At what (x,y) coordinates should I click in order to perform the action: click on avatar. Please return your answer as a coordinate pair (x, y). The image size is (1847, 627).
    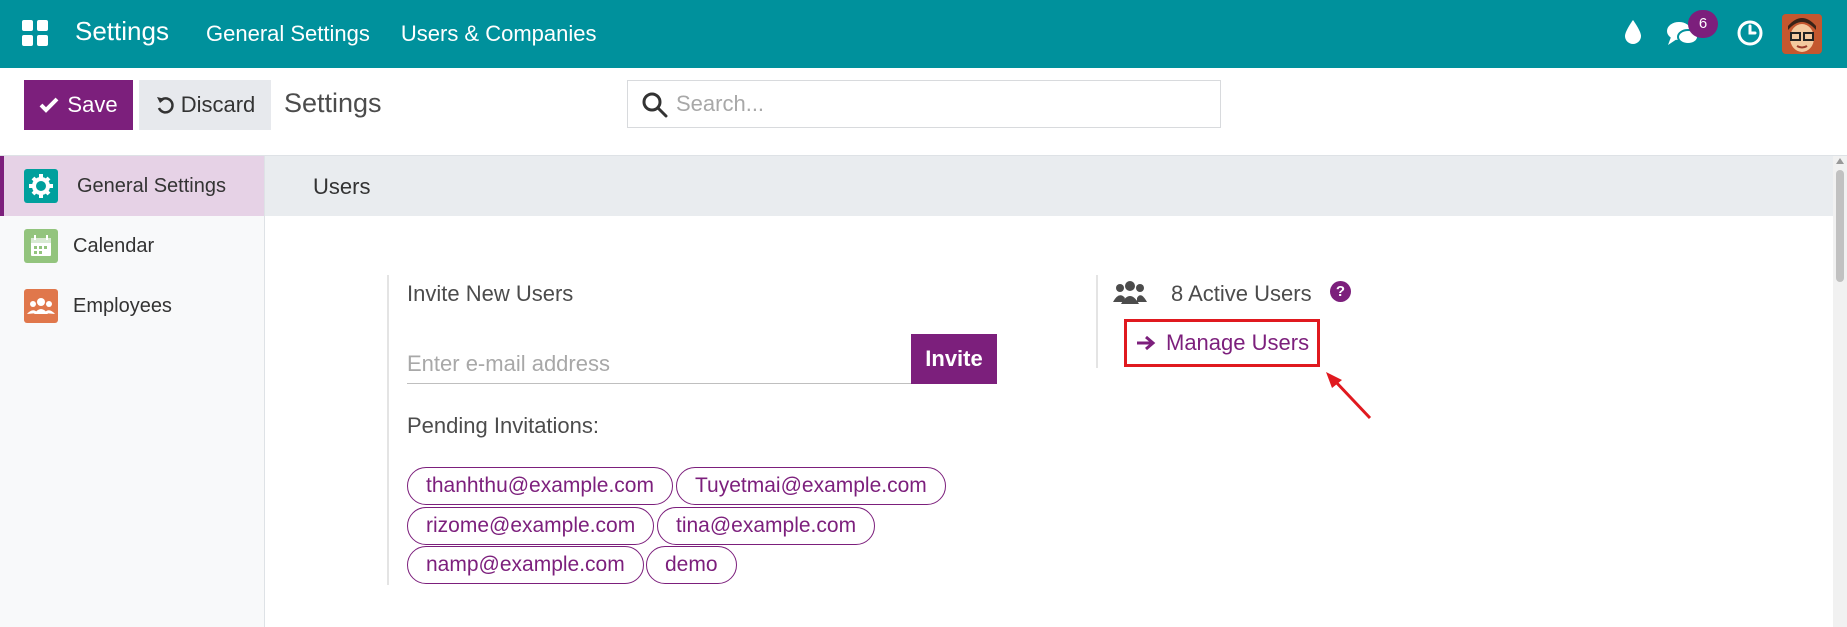
    Looking at the image, I should click on (1802, 34).